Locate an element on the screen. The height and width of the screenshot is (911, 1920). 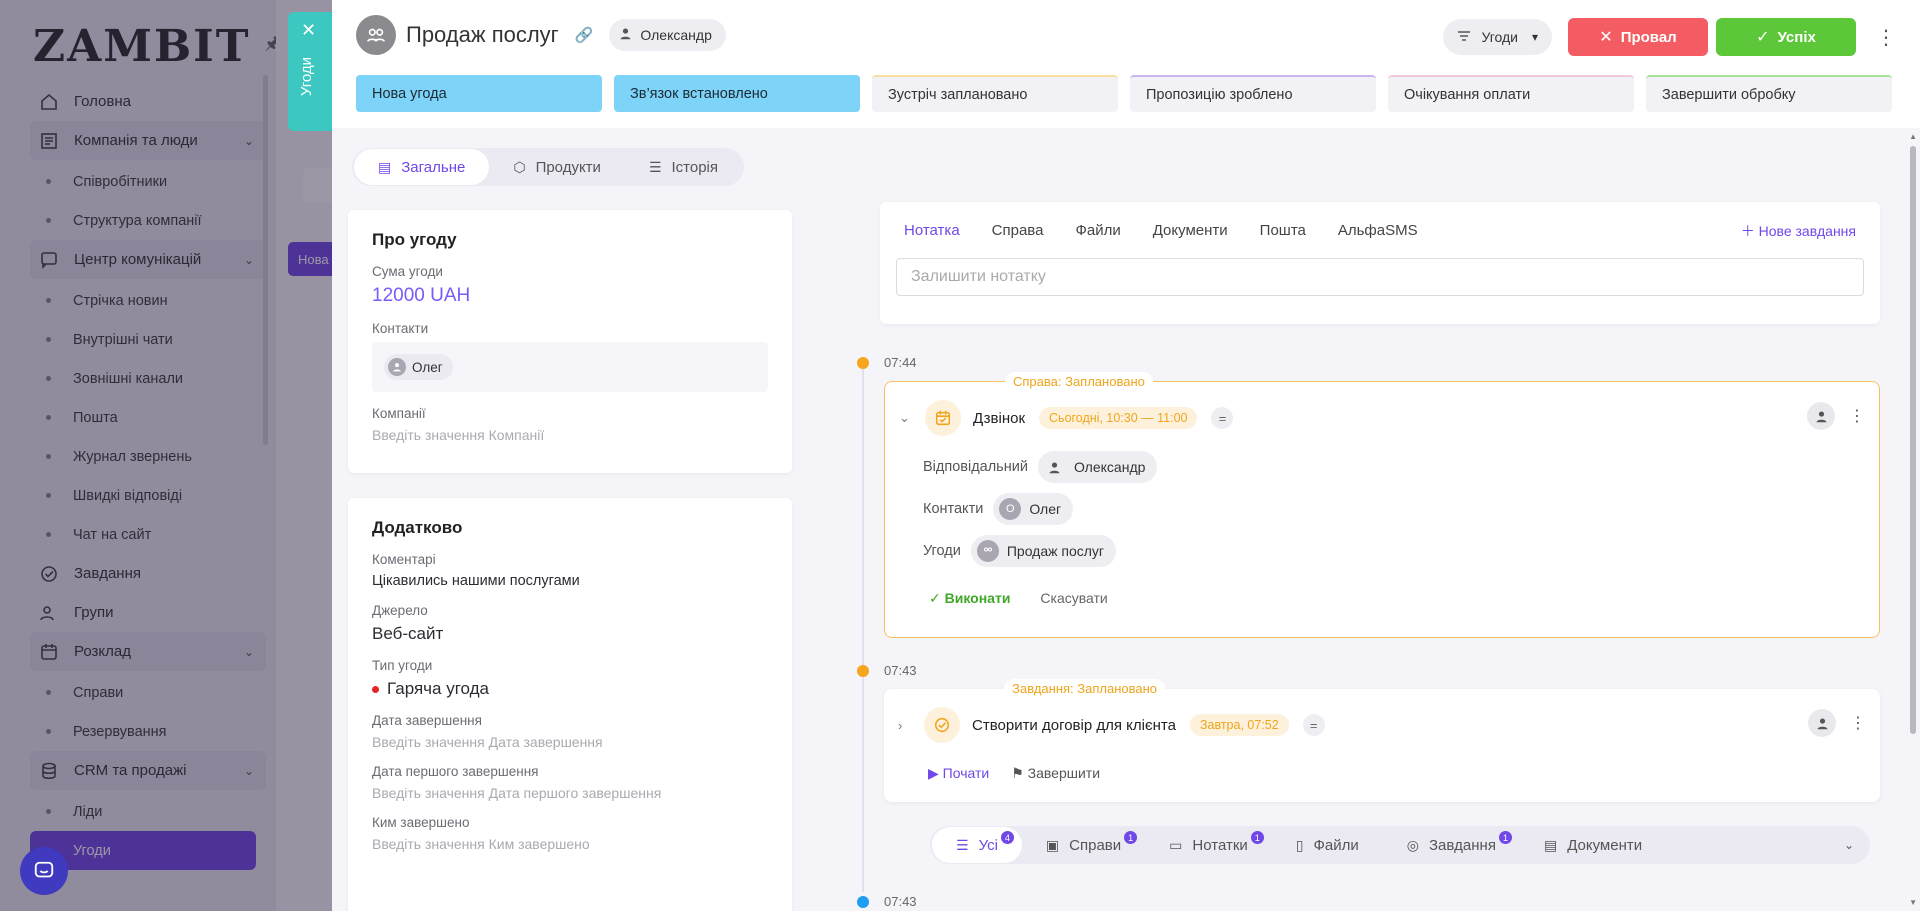
pipeline-select-label: Угоди is located at coordinates (1499, 37).